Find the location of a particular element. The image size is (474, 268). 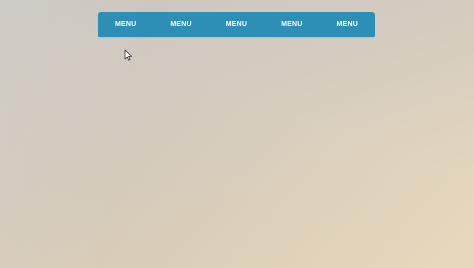

menu-item-1: MENU is located at coordinates (125, 24).